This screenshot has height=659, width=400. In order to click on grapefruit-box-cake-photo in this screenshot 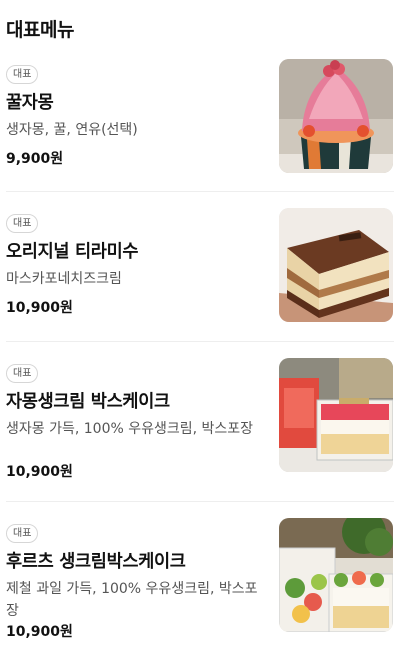, I will do `click(336, 415)`.